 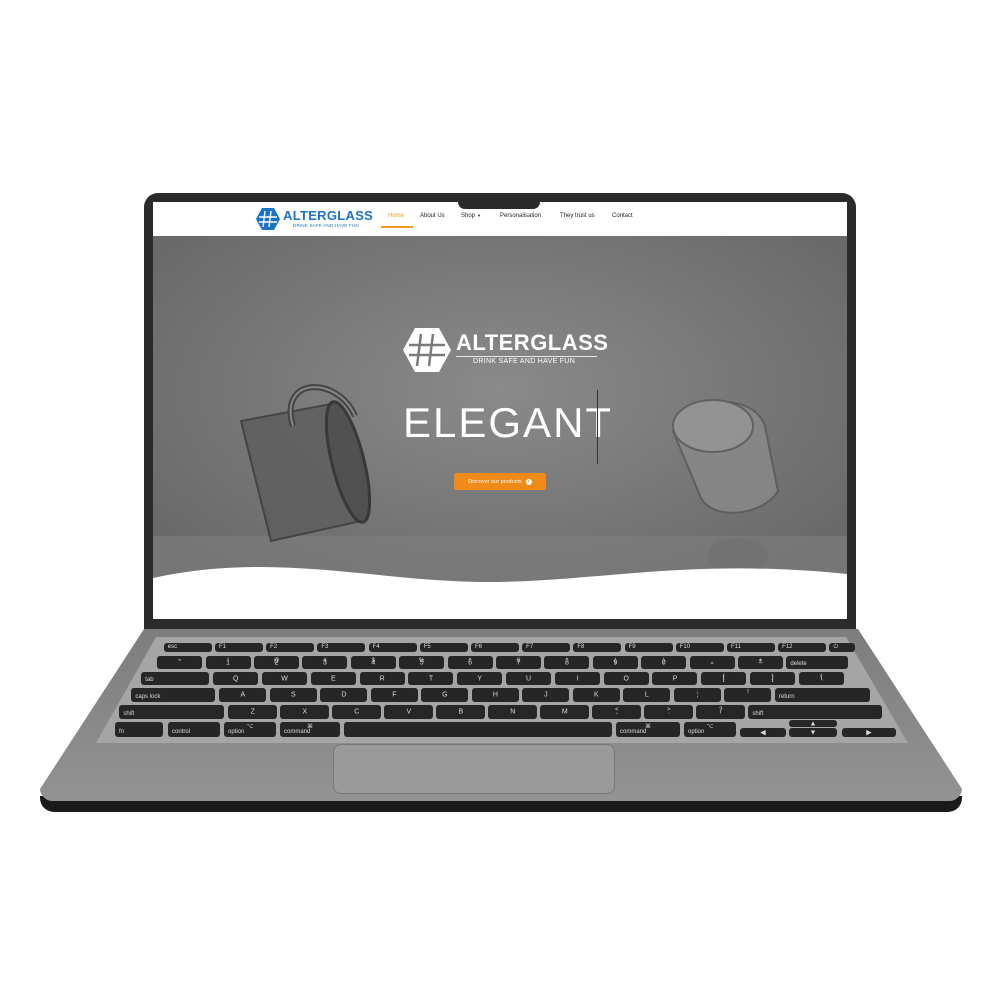 What do you see at coordinates (180, 662) in the screenshot?
I see `key-`: ~ `` at bounding box center [180, 662].